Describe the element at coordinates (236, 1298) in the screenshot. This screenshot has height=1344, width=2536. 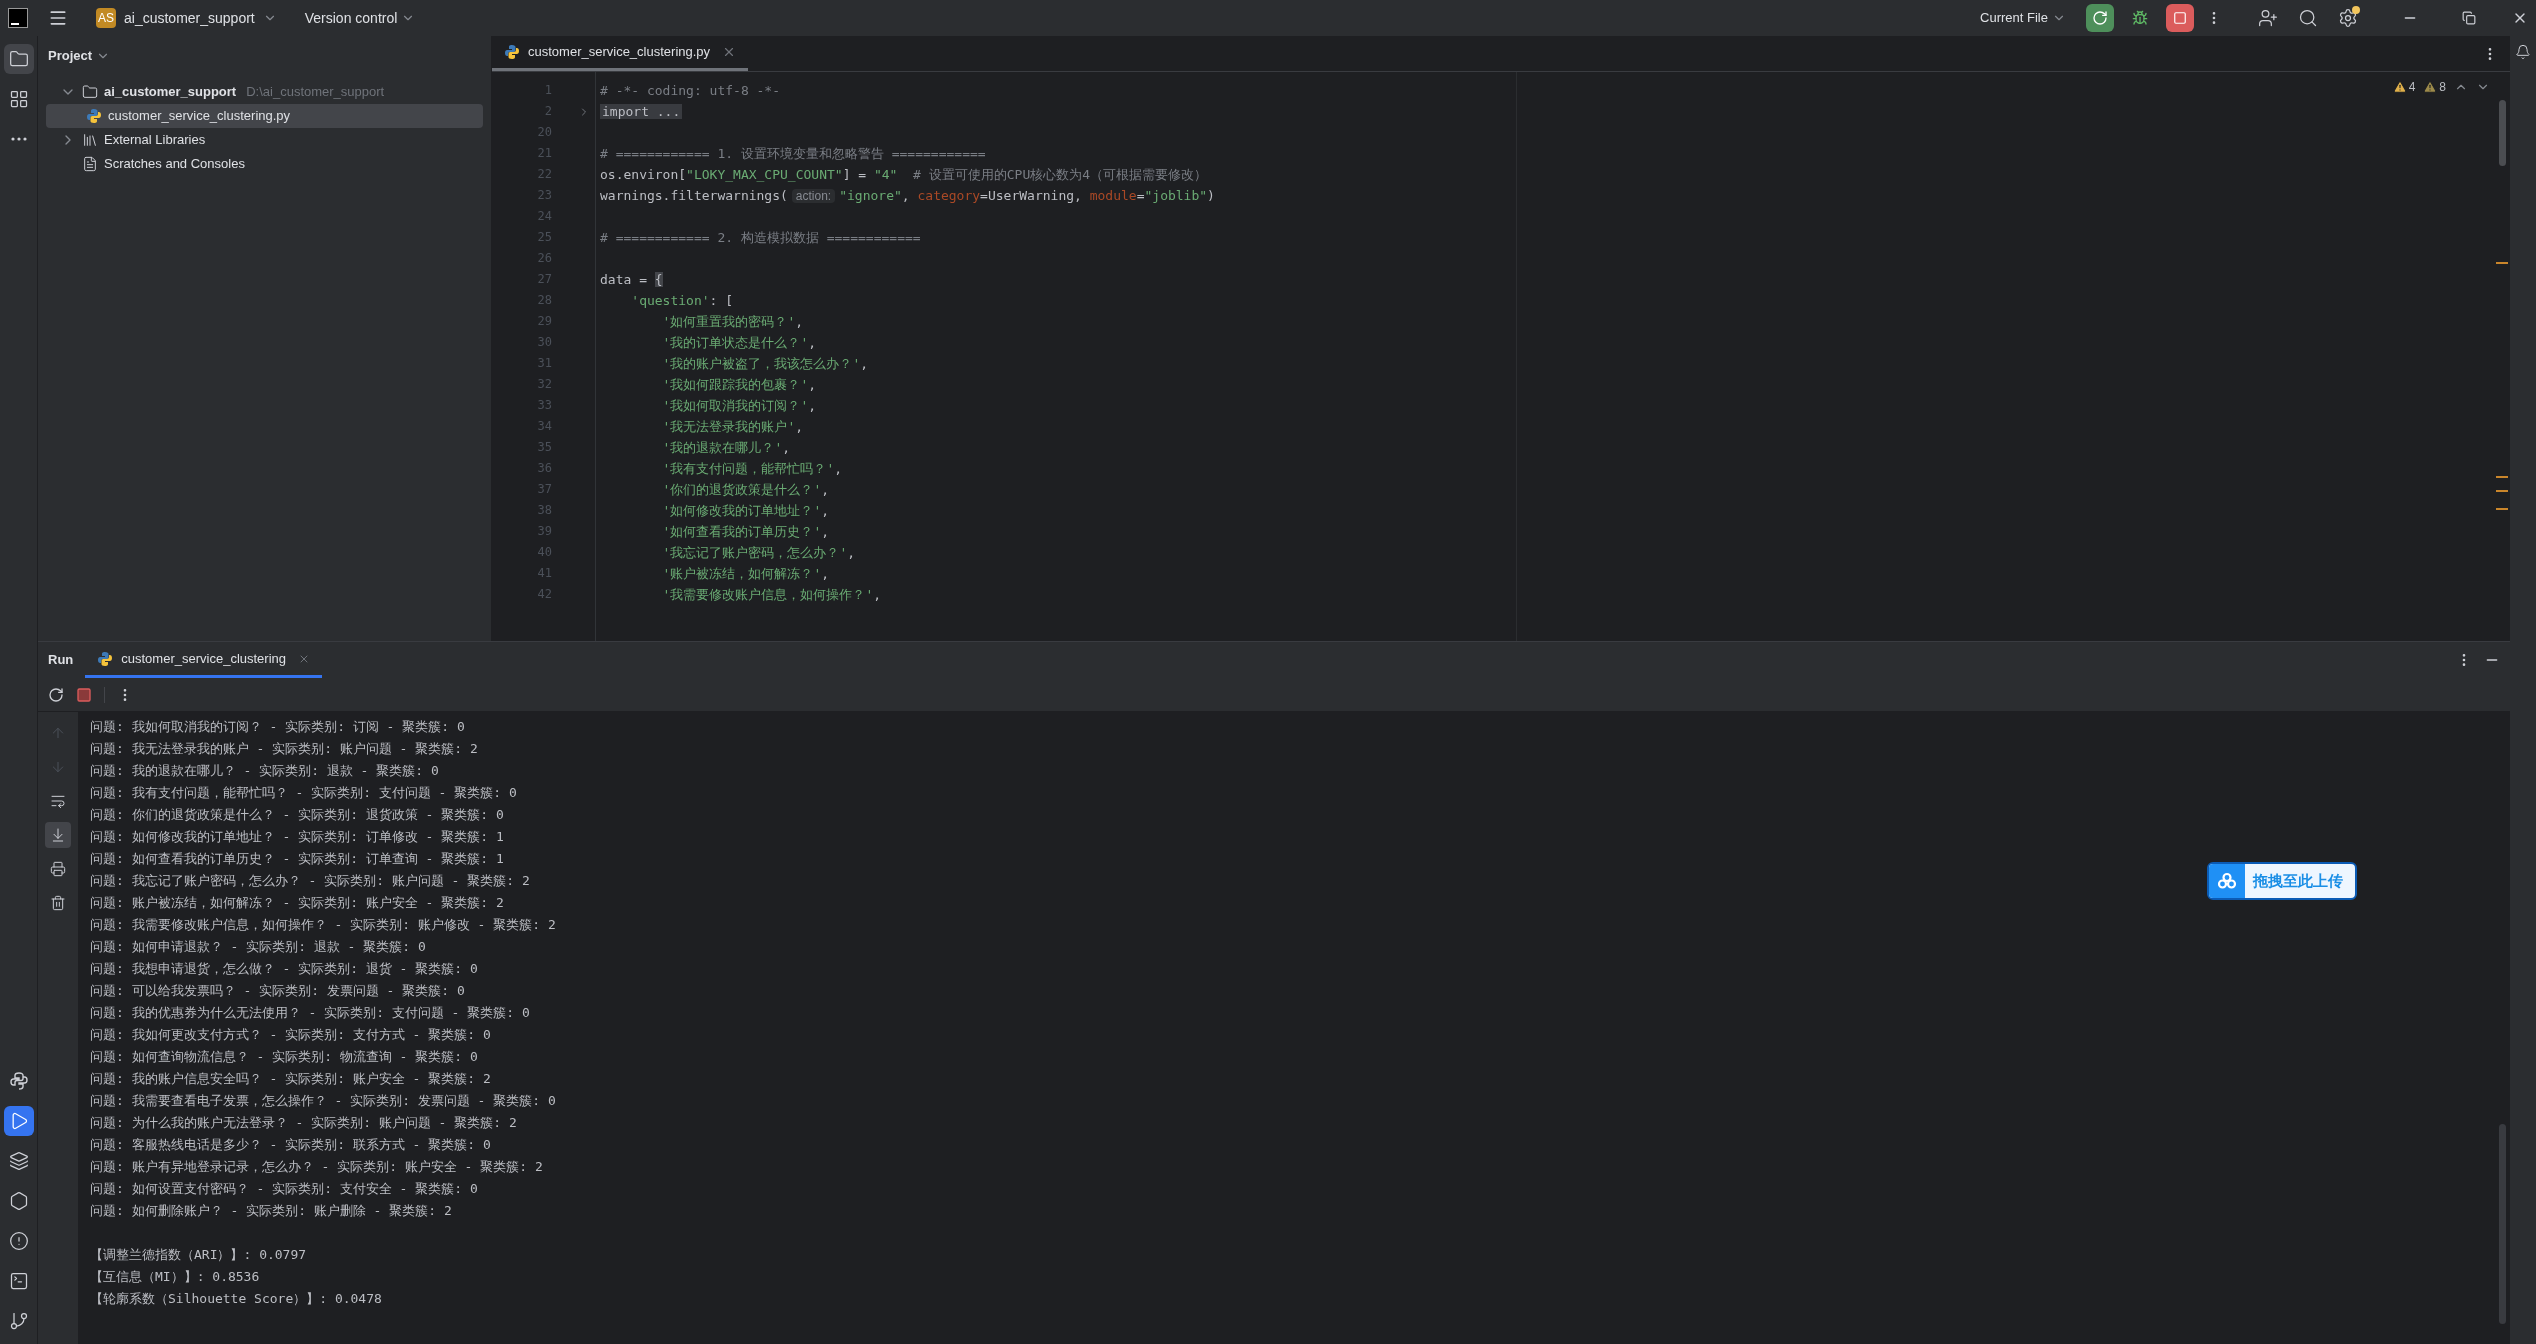
I see `metric-output-line: 【轮廓系数（Silhouette Score）】: 0.0478` at that location.